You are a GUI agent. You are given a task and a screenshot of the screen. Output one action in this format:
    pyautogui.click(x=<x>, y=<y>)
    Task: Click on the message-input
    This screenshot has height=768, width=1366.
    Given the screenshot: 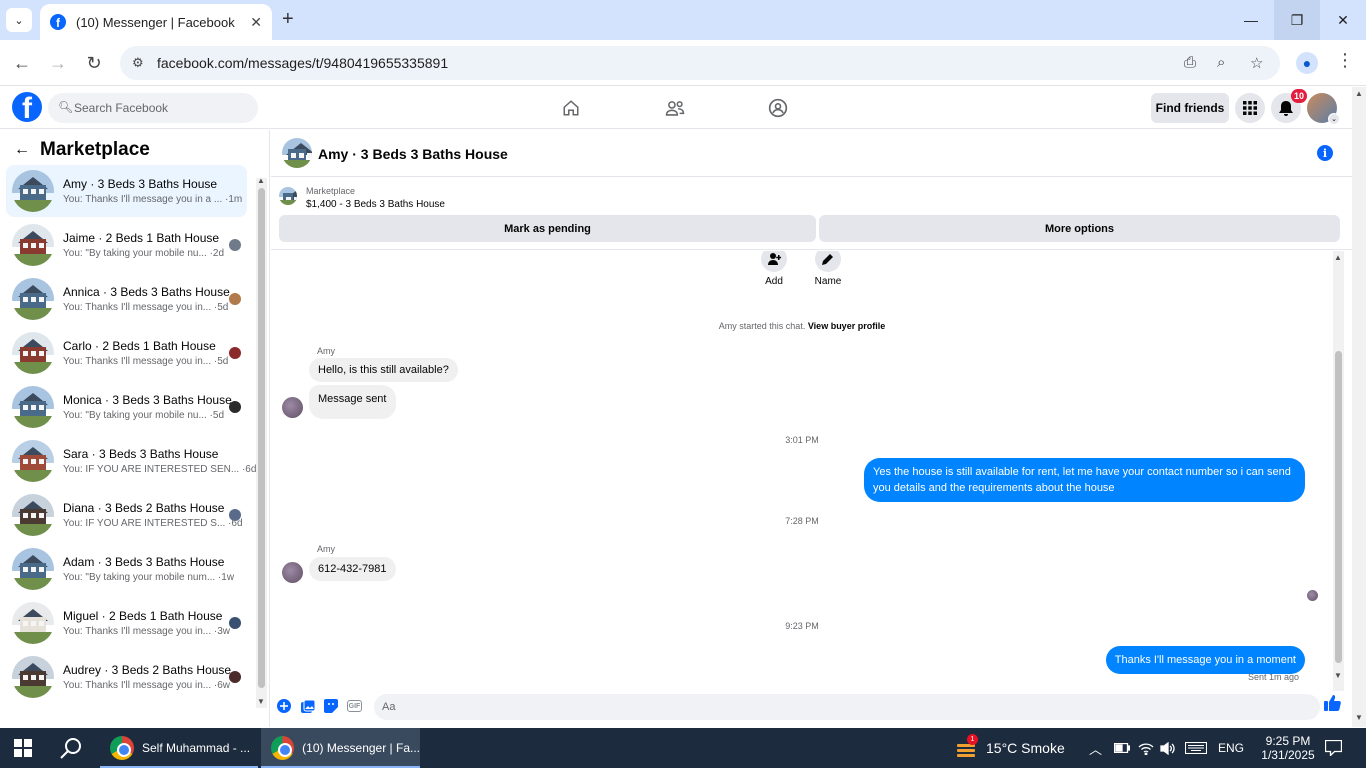 What is the action you would take?
    pyautogui.click(x=832, y=707)
    